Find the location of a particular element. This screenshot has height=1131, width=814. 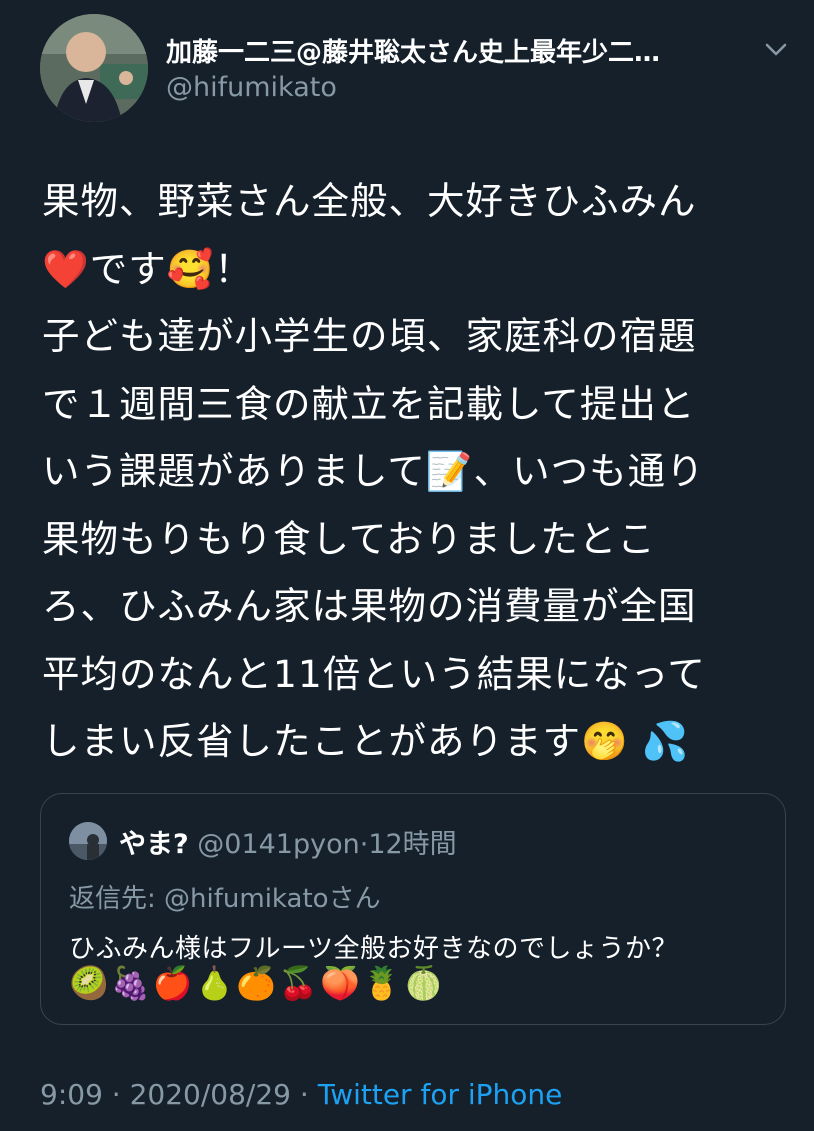

tweet-line: 果物、野菜さん全般、大好きひふみん is located at coordinates (369, 201).